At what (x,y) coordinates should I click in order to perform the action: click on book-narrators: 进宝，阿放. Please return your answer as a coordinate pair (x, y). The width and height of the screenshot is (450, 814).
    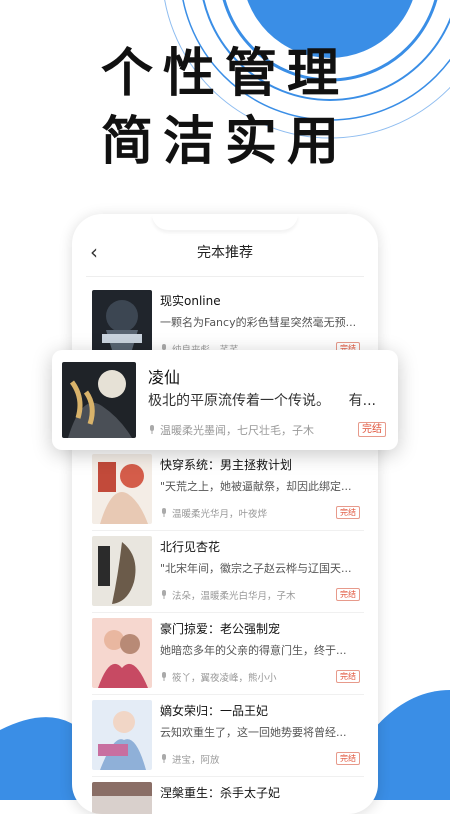
    Looking at the image, I should click on (190, 759).